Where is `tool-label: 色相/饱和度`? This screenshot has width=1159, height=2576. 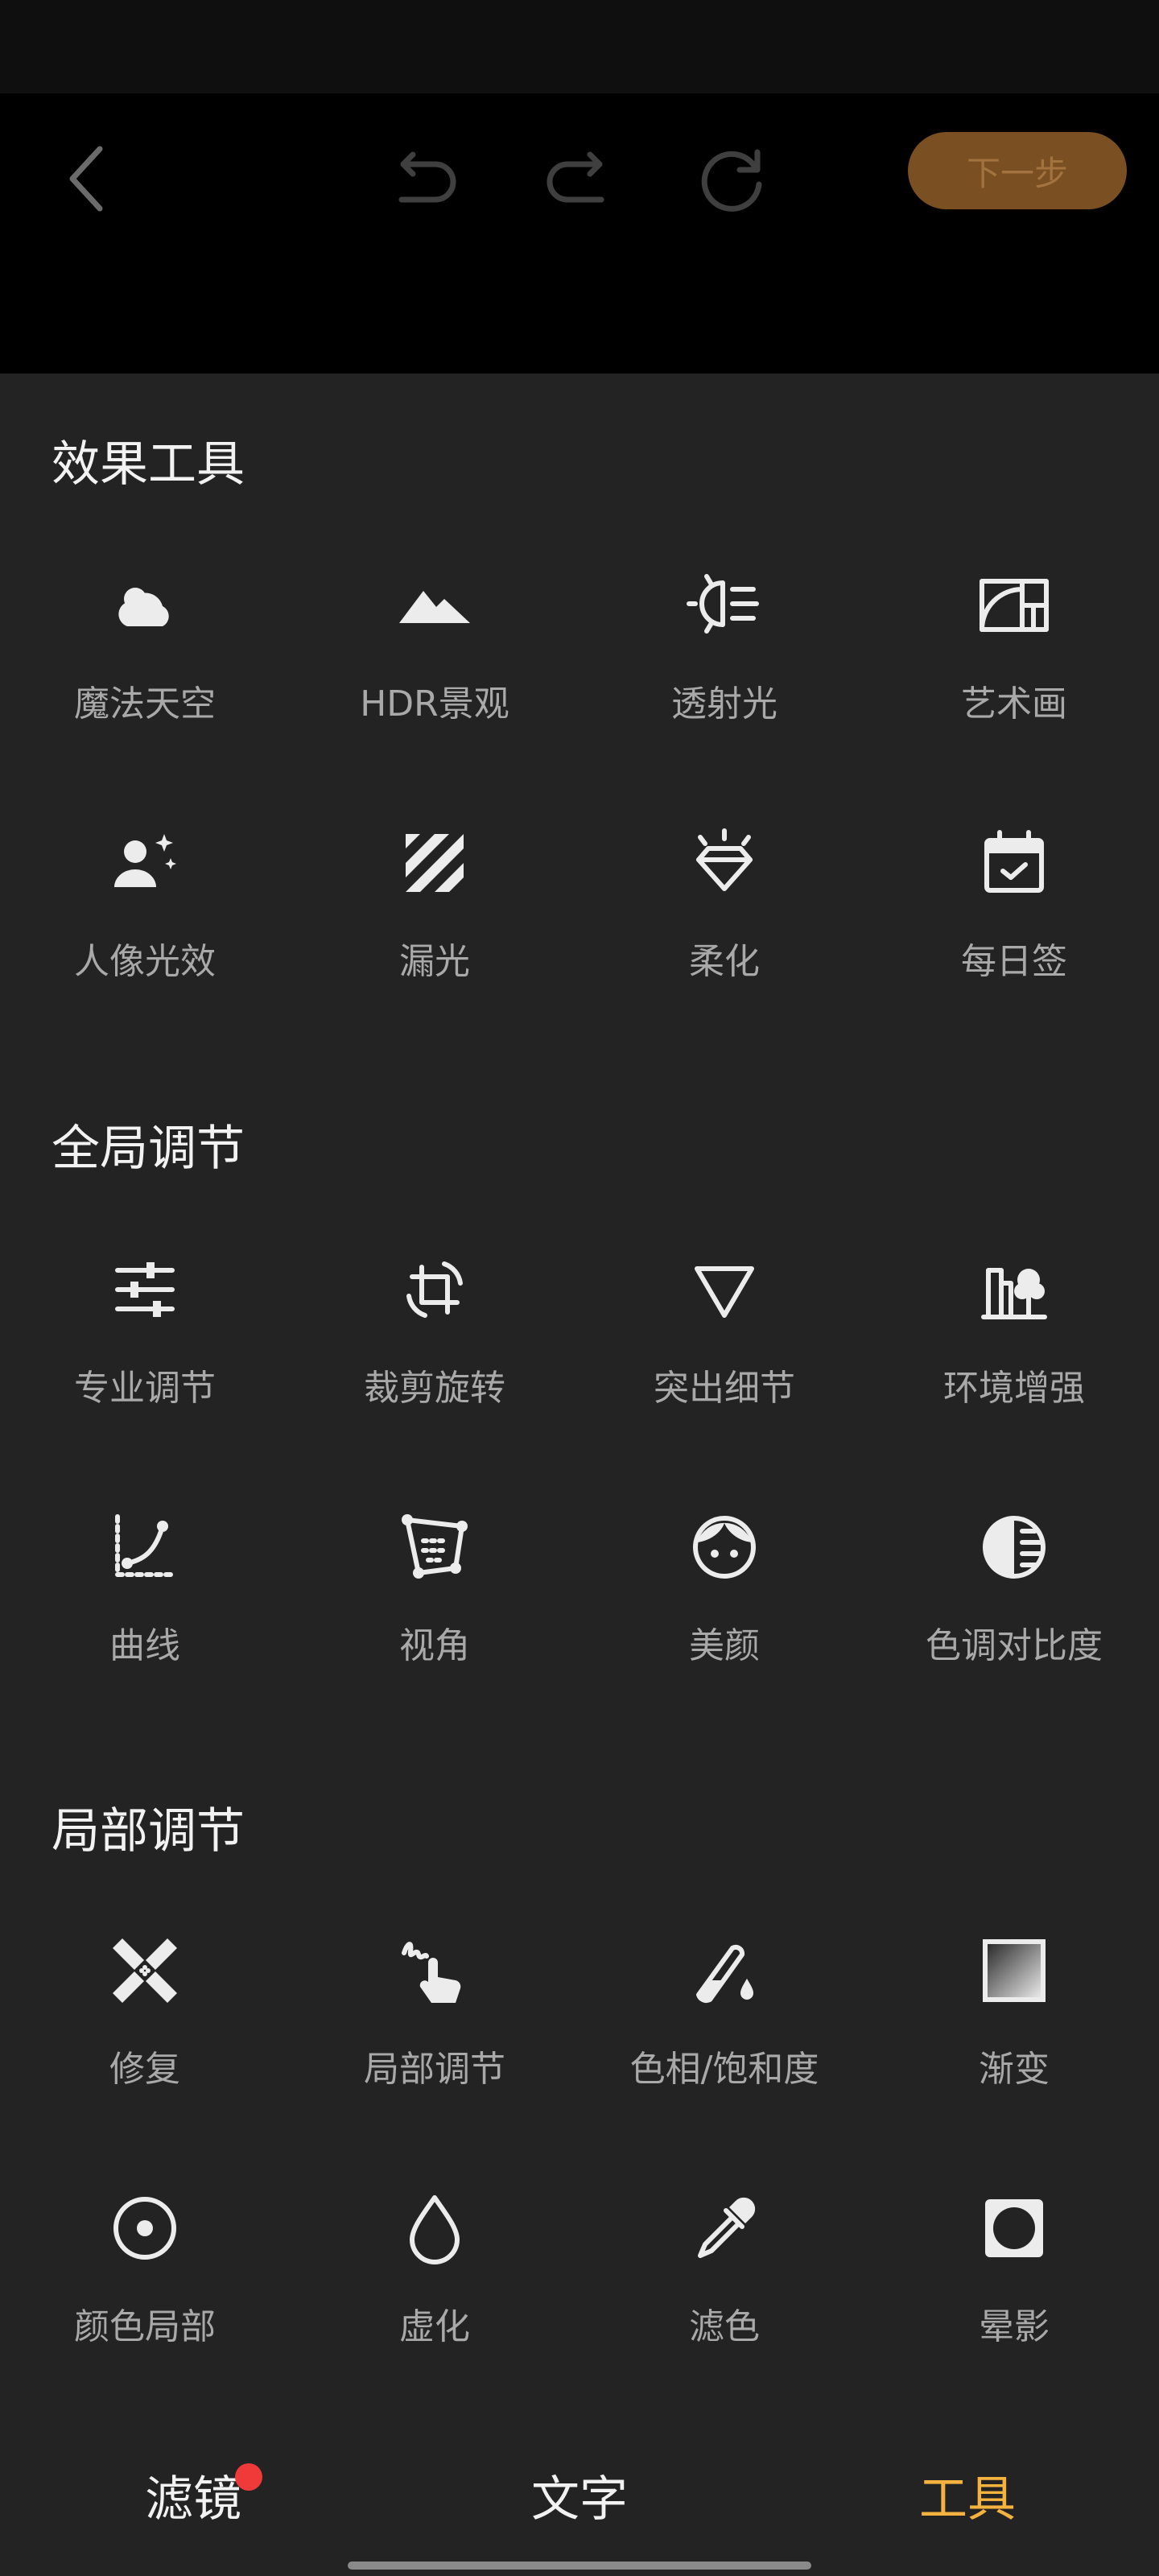
tool-label: 色相/饱和度 is located at coordinates (724, 2069).